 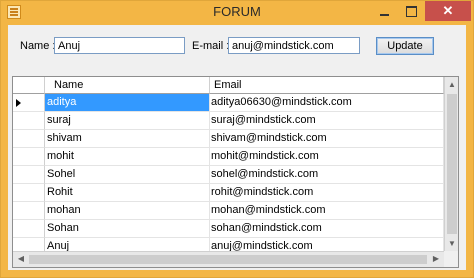 What do you see at coordinates (451, 259) in the screenshot?
I see `scrollbar-corner` at bounding box center [451, 259].